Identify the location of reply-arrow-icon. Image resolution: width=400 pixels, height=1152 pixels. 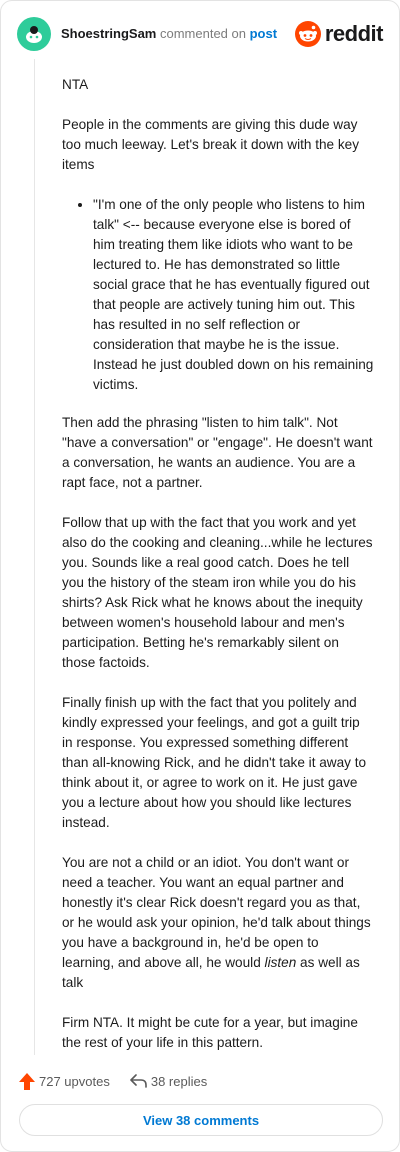
(138, 1081).